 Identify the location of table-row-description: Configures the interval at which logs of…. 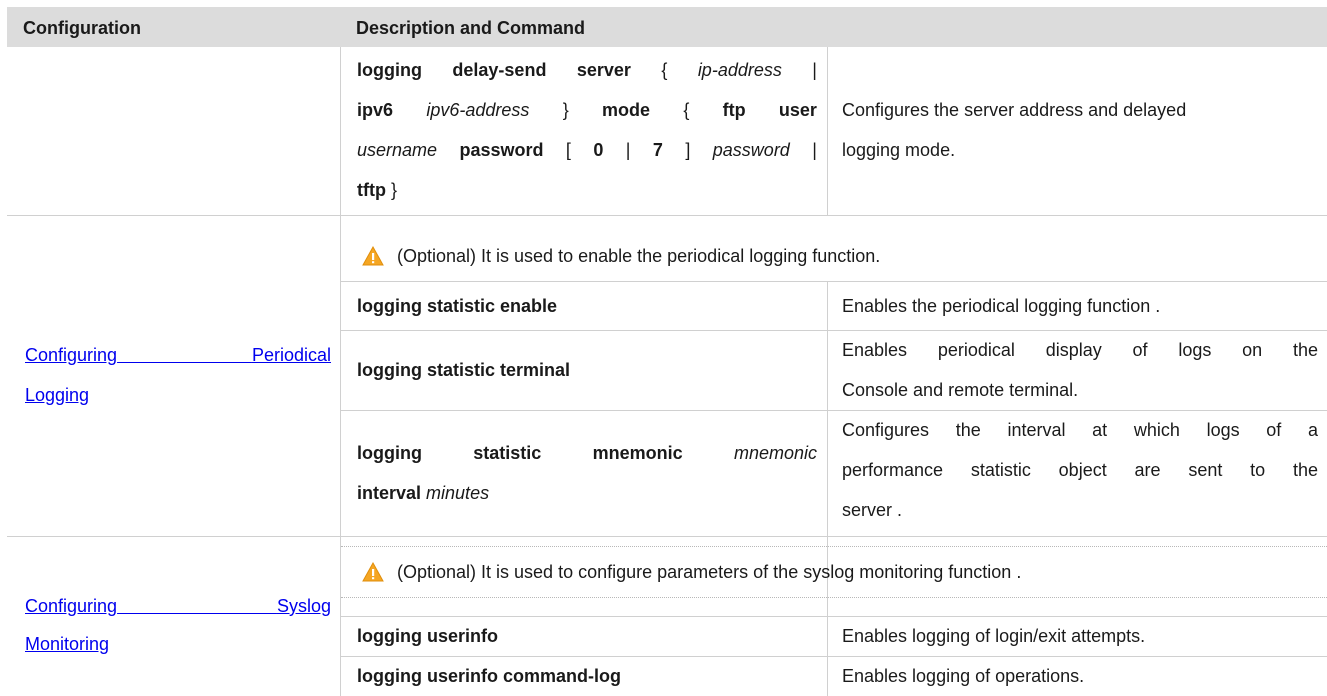
(1080, 430).